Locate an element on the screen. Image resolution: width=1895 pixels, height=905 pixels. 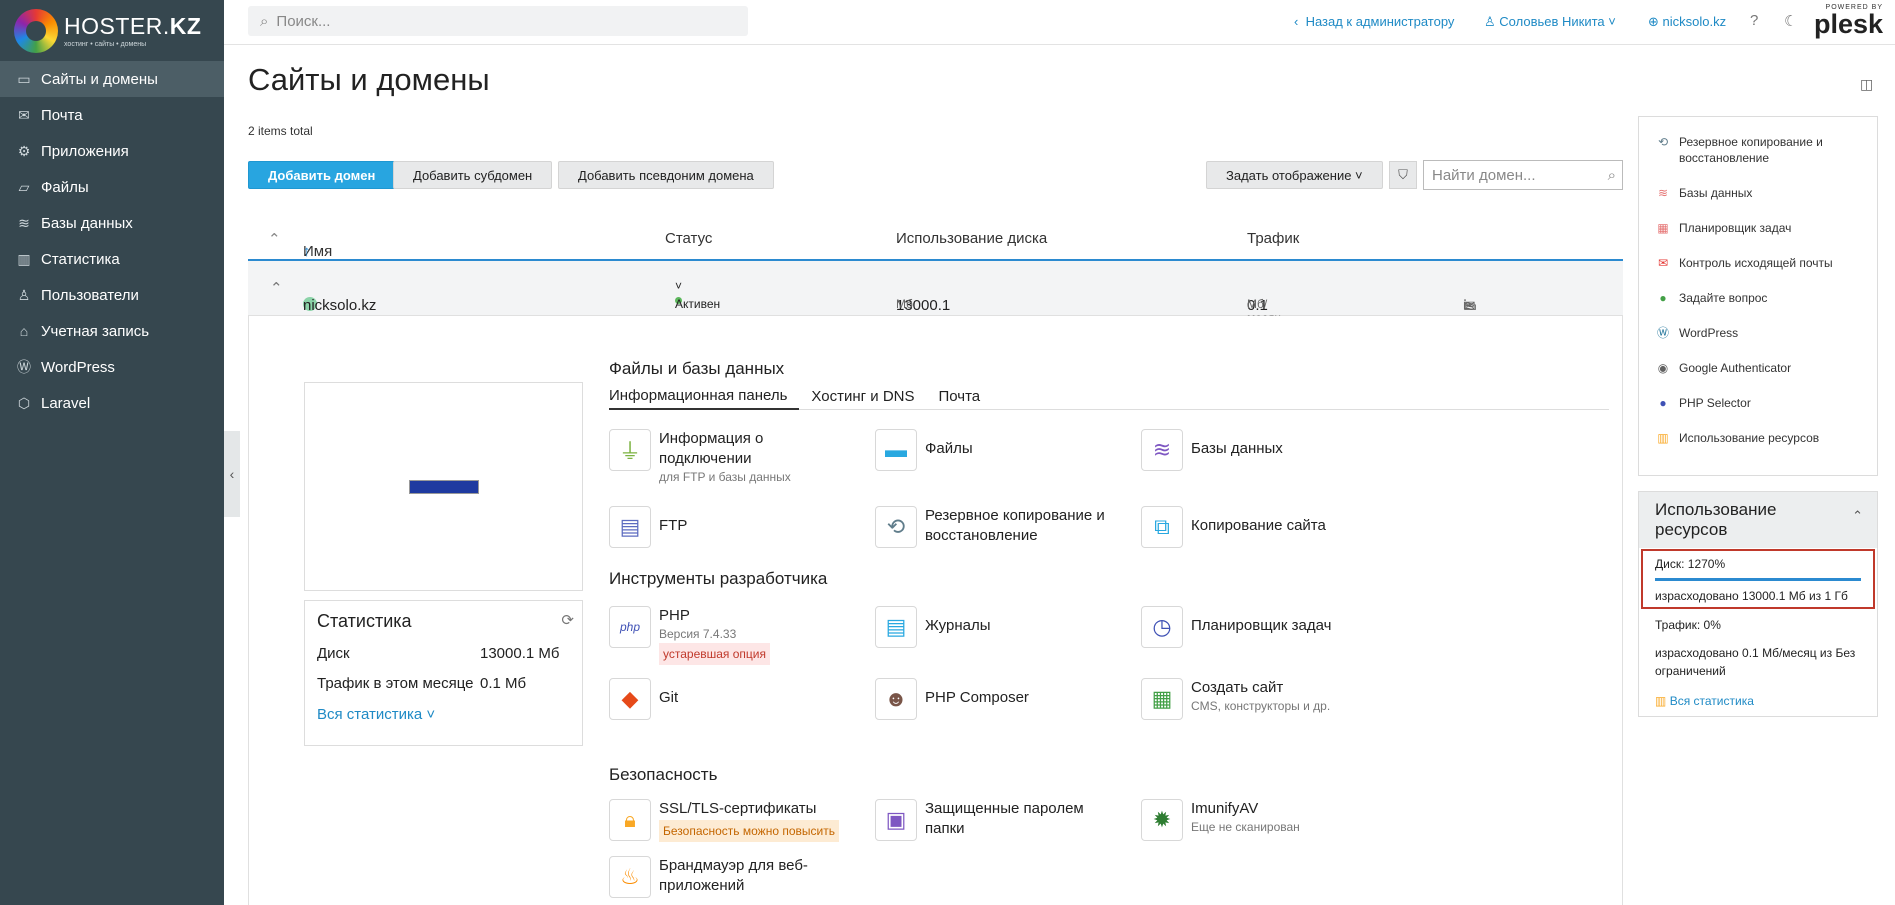
tile-copy-site: ⧉ Копирование сайта is located at coordinates (1266, 527).